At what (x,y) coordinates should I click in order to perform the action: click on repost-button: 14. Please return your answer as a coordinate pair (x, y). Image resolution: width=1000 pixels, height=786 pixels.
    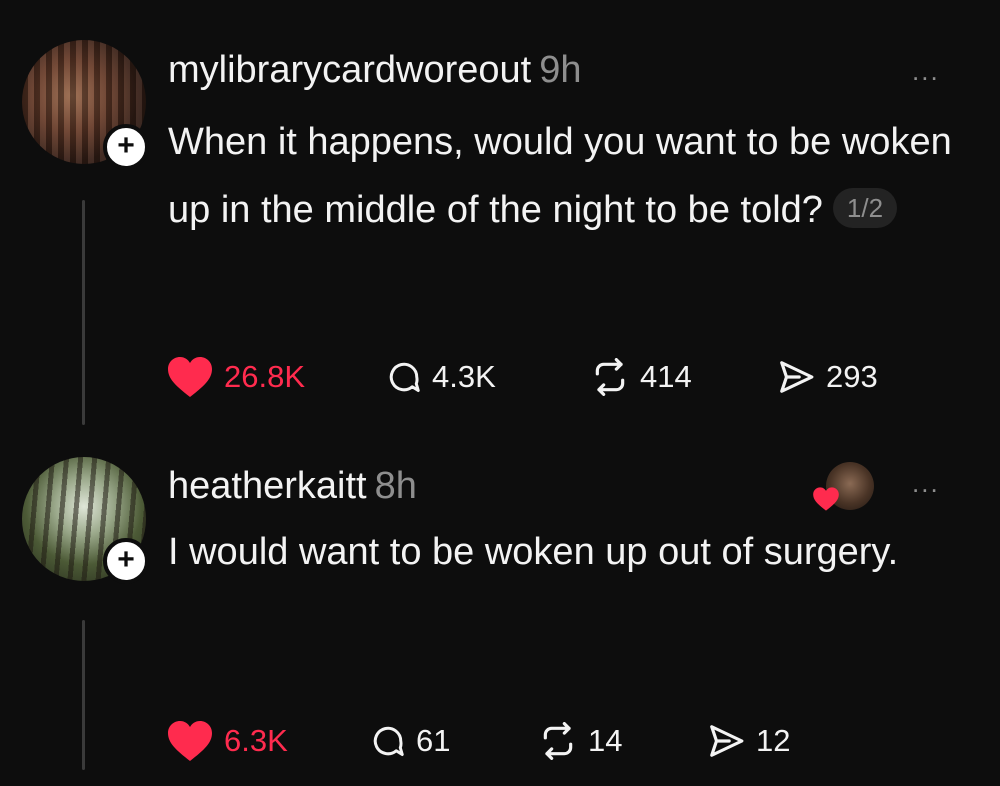
    Looking at the image, I should click on (580, 741).